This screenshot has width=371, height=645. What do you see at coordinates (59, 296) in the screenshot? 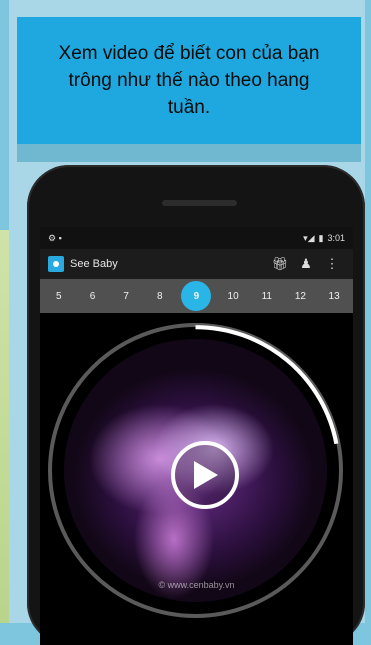
I see `week-item: 5` at bounding box center [59, 296].